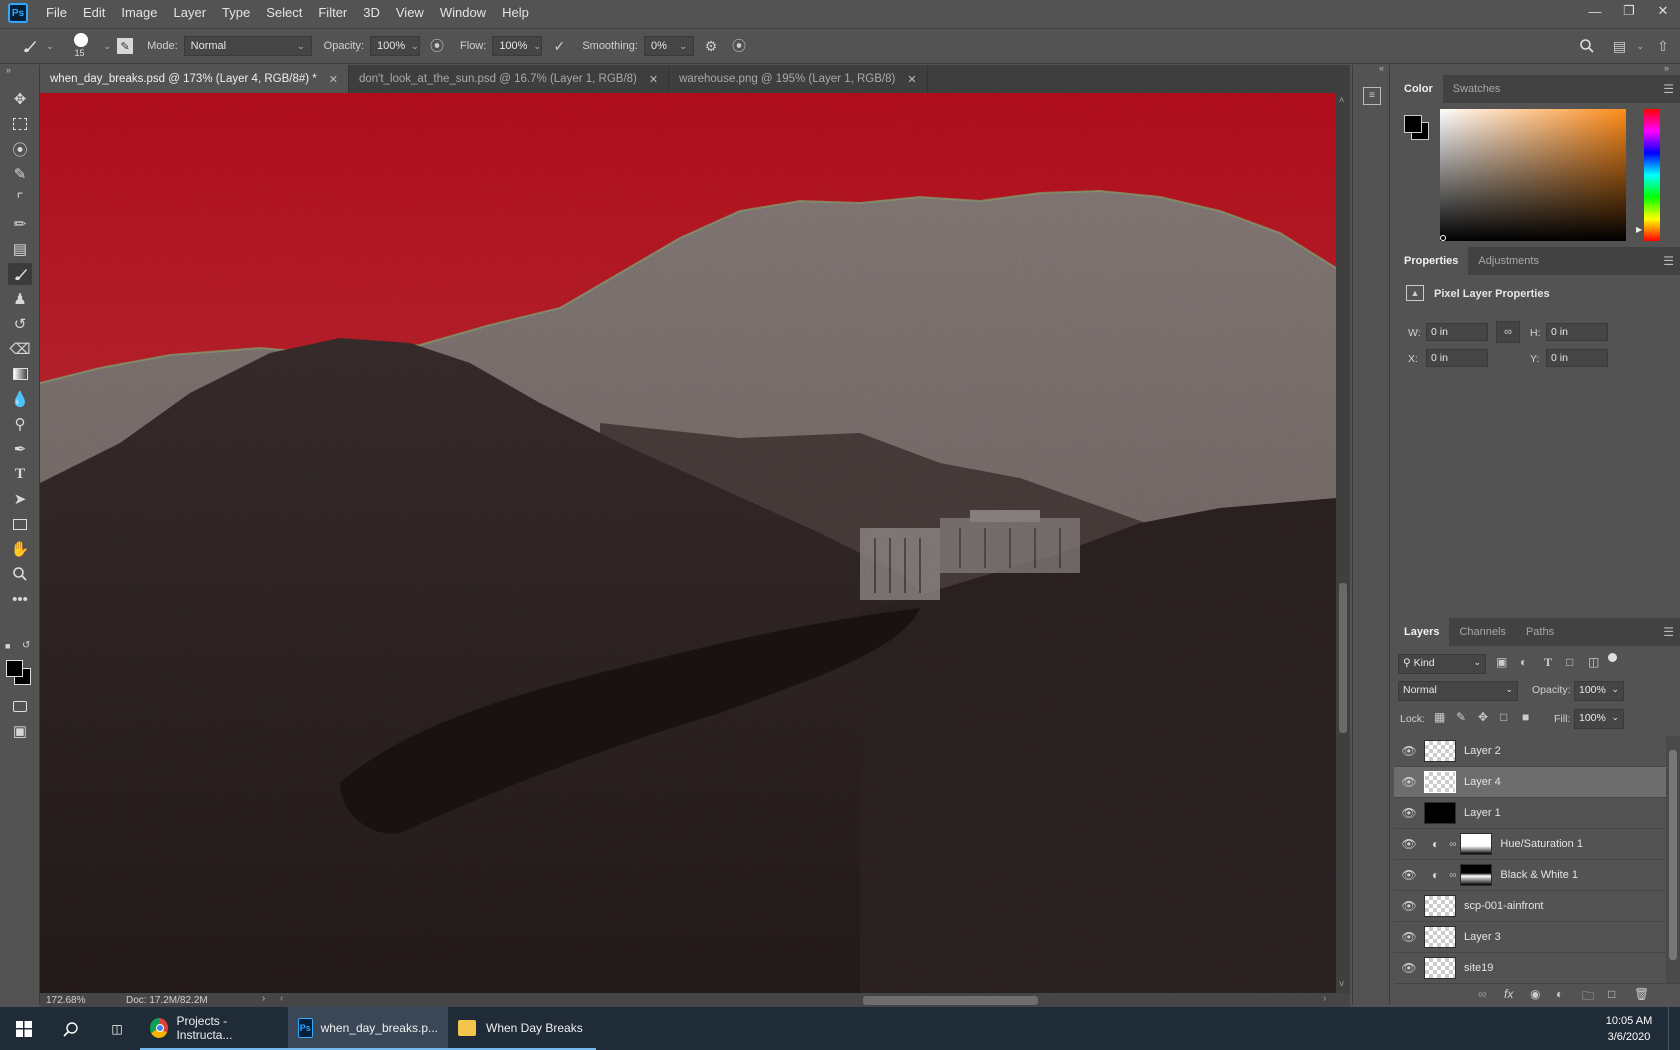  I want to click on filter-adjustment-icon: ◐, so click(1523, 662).